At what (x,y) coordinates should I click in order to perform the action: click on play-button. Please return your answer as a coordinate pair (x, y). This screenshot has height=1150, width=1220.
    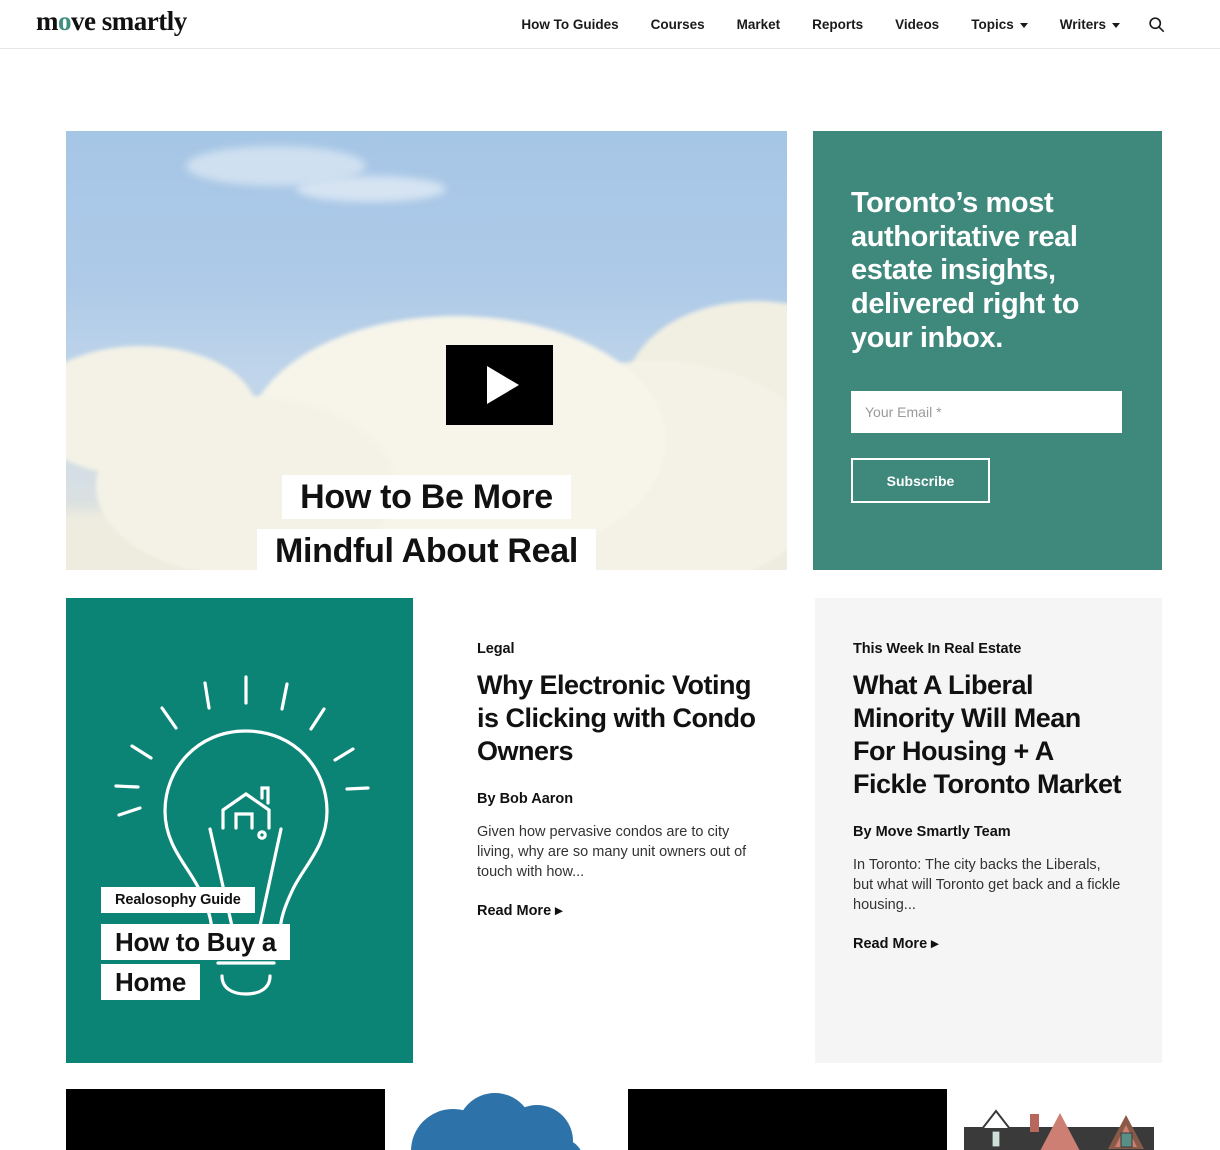
    Looking at the image, I should click on (499, 385).